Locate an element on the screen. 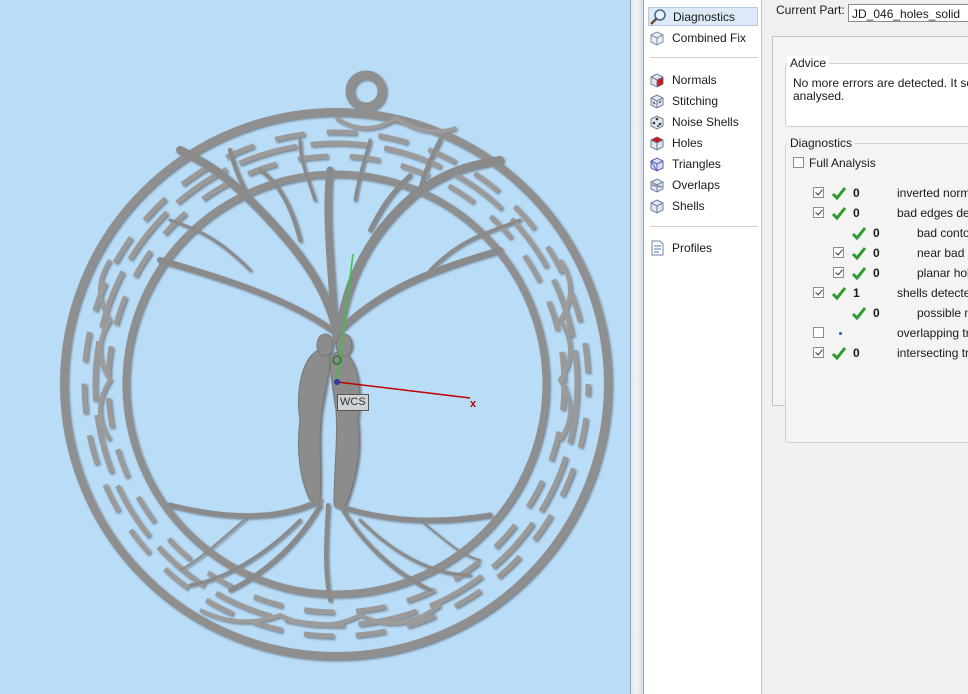 The image size is (968, 694). shells-detected-checkbox is located at coordinates (818, 292).